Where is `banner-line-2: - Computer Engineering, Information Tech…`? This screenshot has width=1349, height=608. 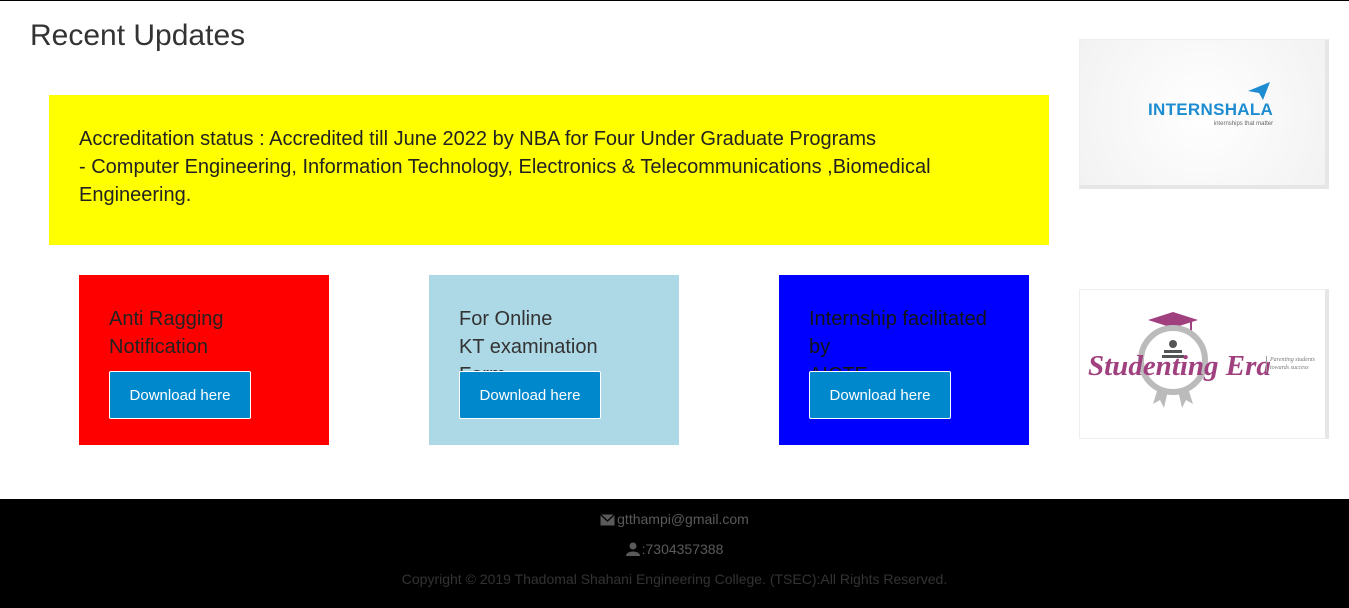
banner-line-2: - Computer Engineering, Information Tech… is located at coordinates (505, 181).